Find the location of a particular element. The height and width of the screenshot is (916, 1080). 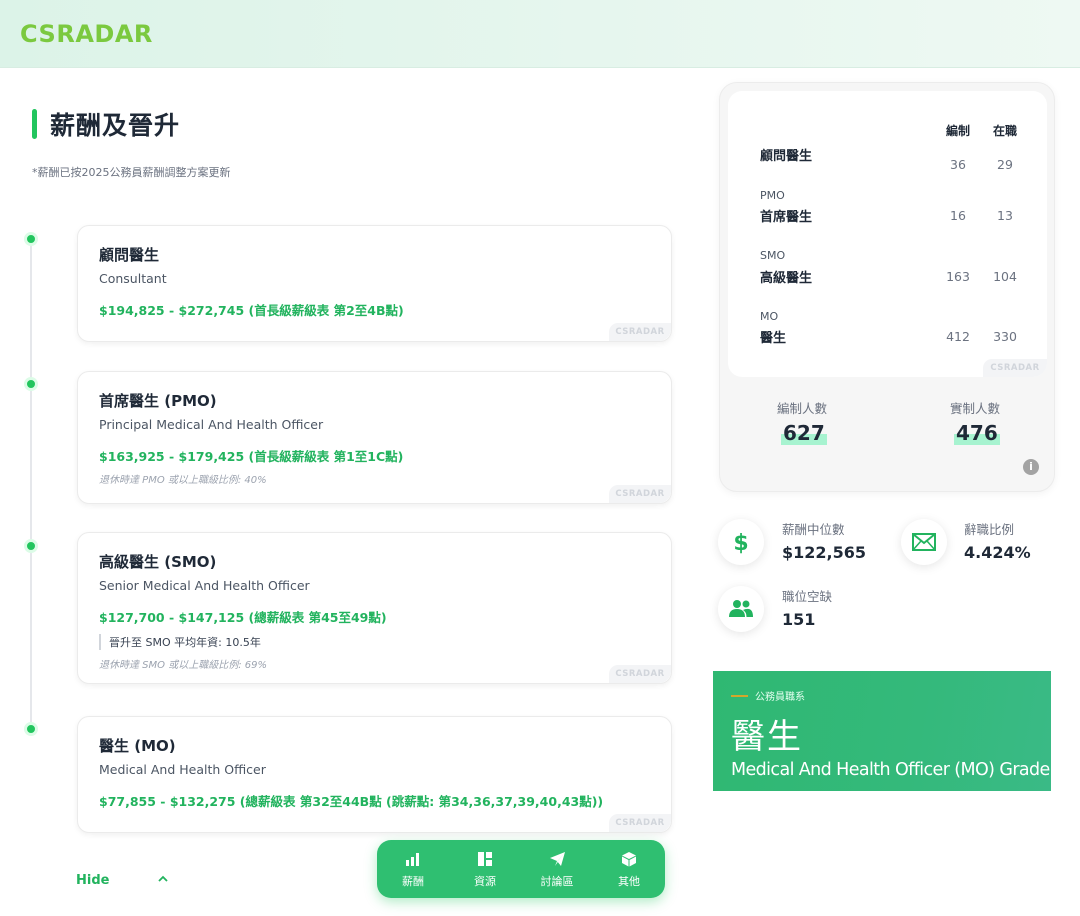

rank-name: 醫生 is located at coordinates (773, 338).